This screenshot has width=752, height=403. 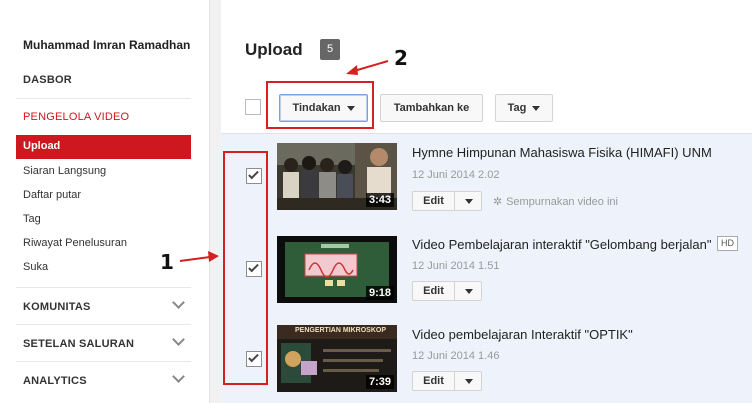 I want to click on annotation-arrows, so click(x=284, y=161).